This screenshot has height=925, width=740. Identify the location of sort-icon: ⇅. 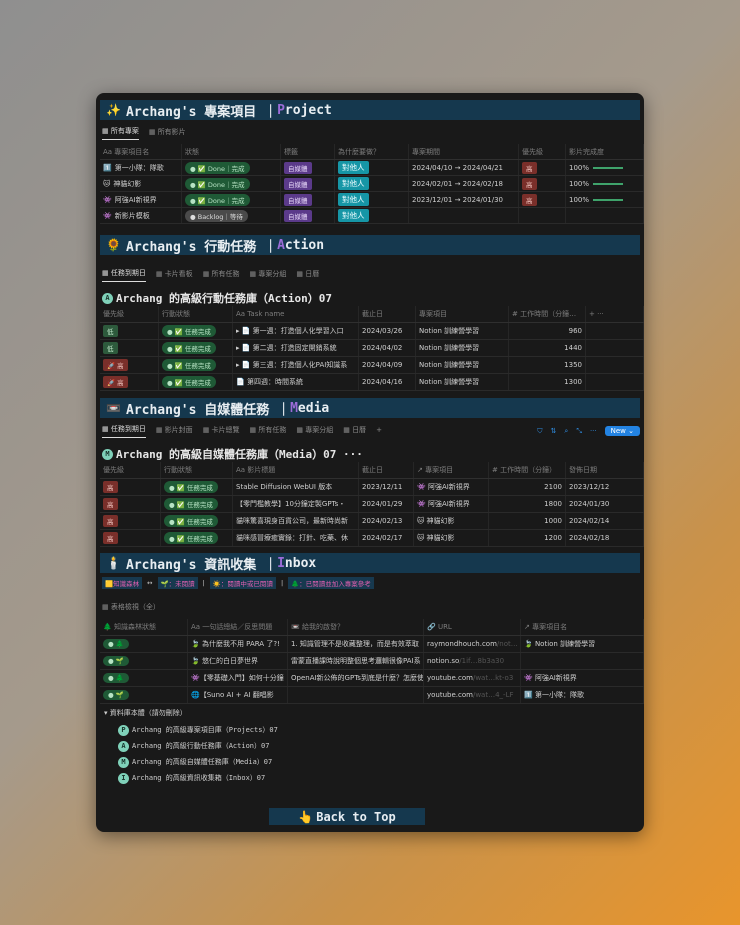
(554, 431).